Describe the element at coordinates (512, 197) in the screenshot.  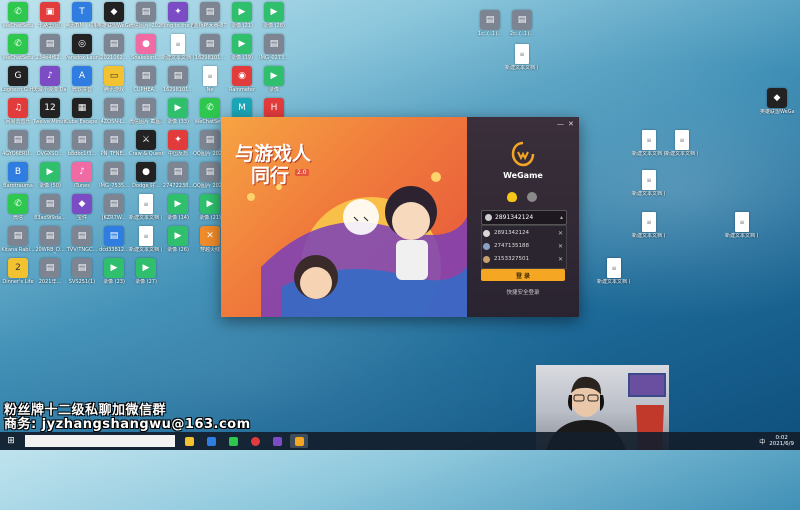
I see `qq-login-icon` at that location.